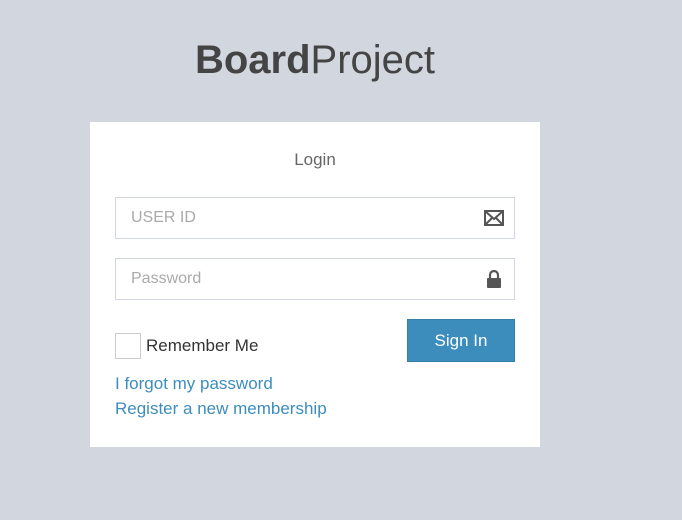 The width and height of the screenshot is (682, 520). I want to click on brand-bold-text: Board, so click(252, 60).